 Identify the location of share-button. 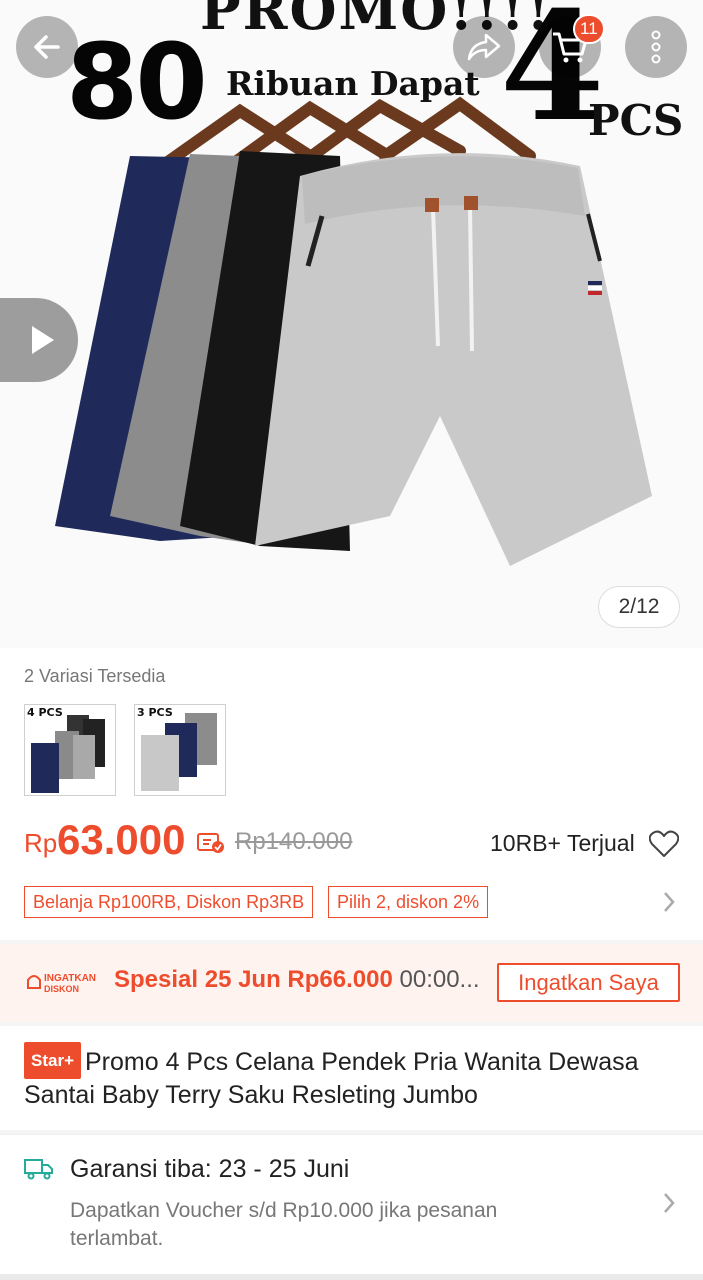
(484, 47).